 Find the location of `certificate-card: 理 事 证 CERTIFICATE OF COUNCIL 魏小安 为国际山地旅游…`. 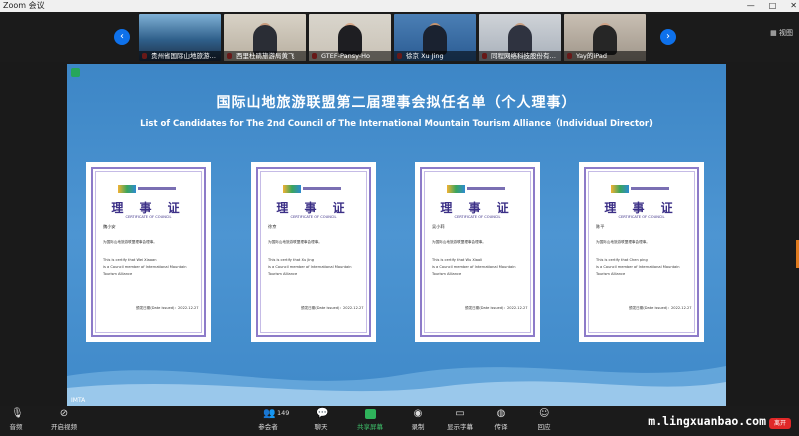

certificate-card: 理 事 证 CERTIFICATE OF COUNCIL 魏小安 为国际山地旅游… is located at coordinates (148, 252).